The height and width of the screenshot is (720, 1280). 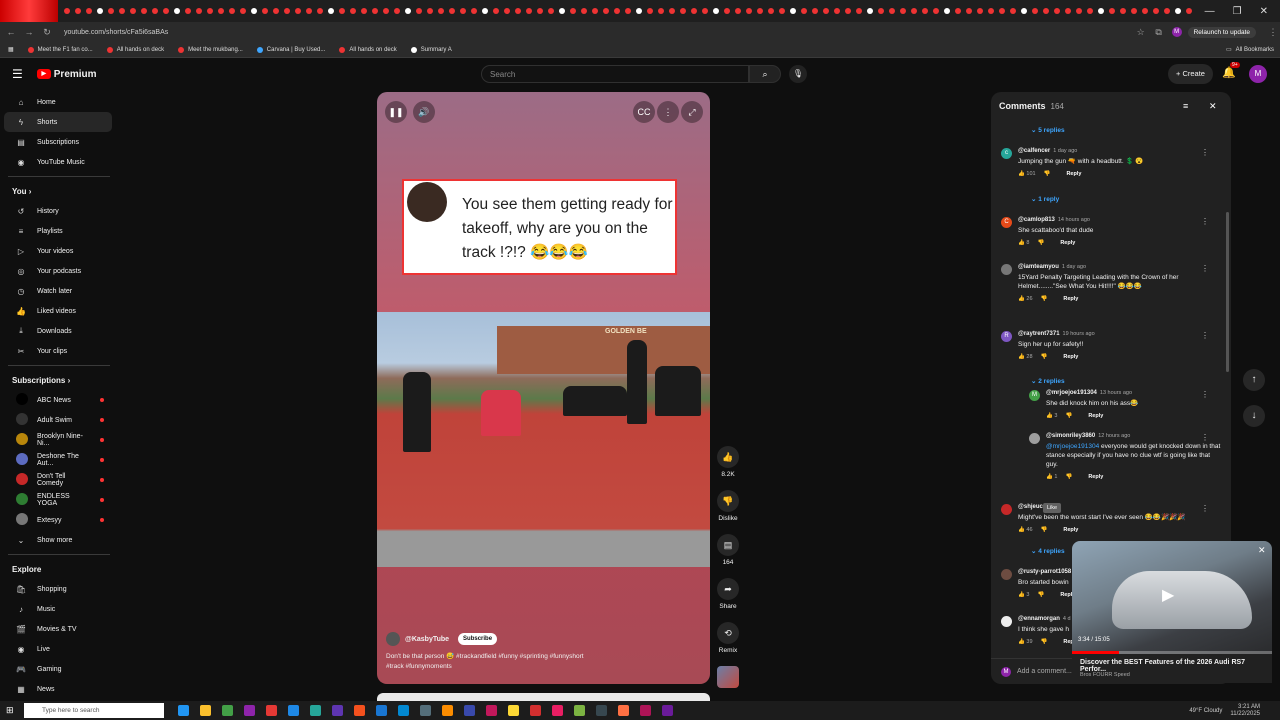 I want to click on sidebar-item-explore: 🛍 Shopping, so click(x=58, y=589).